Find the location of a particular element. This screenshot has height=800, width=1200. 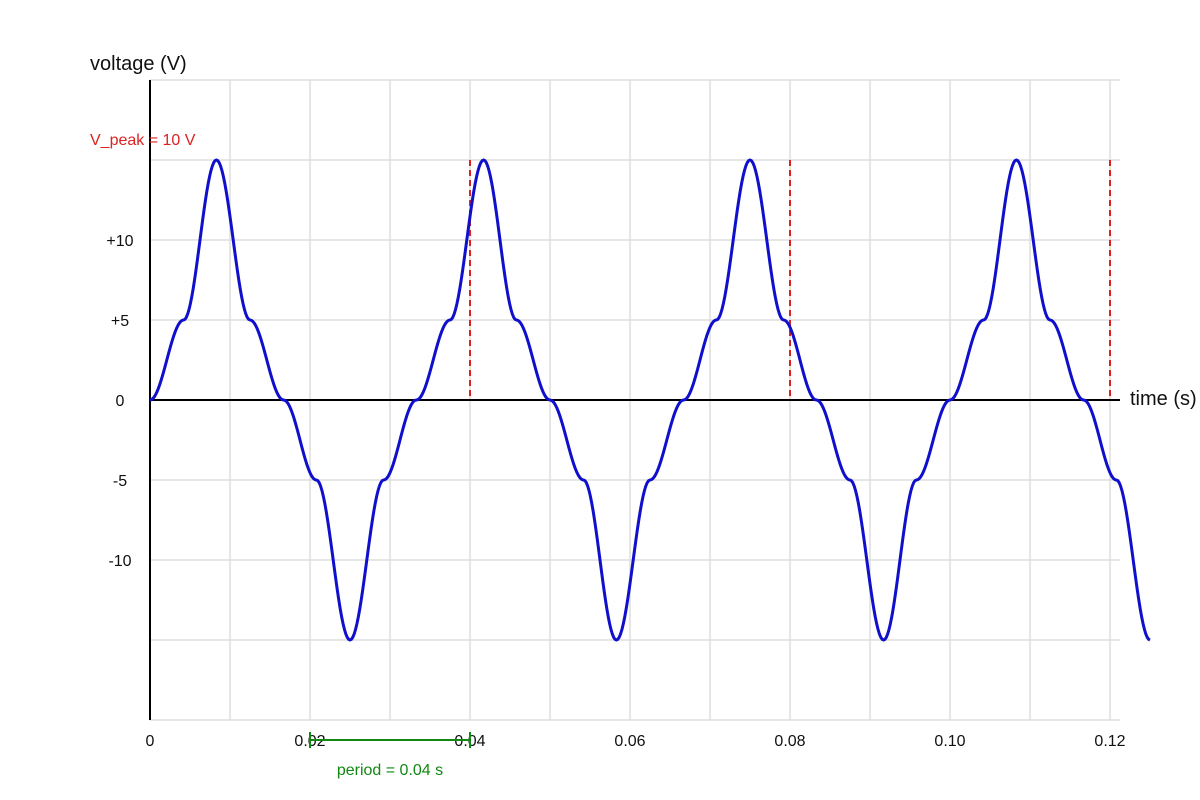

x-tick-label: 0.12 is located at coordinates (1109, 741).